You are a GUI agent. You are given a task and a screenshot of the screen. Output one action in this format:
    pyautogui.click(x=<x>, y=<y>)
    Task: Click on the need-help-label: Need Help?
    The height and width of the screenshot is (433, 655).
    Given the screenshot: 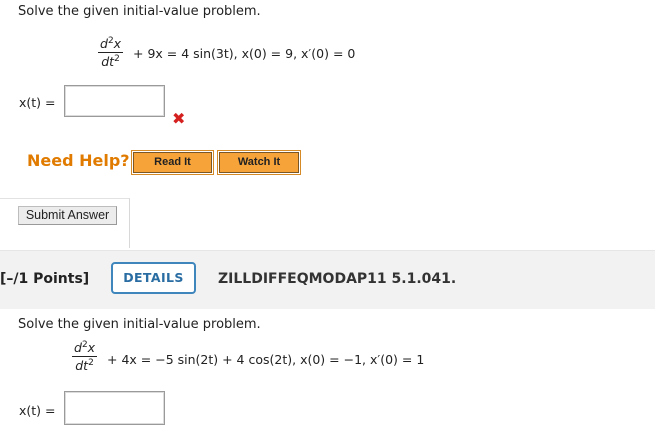 What is the action you would take?
    pyautogui.click(x=78, y=160)
    